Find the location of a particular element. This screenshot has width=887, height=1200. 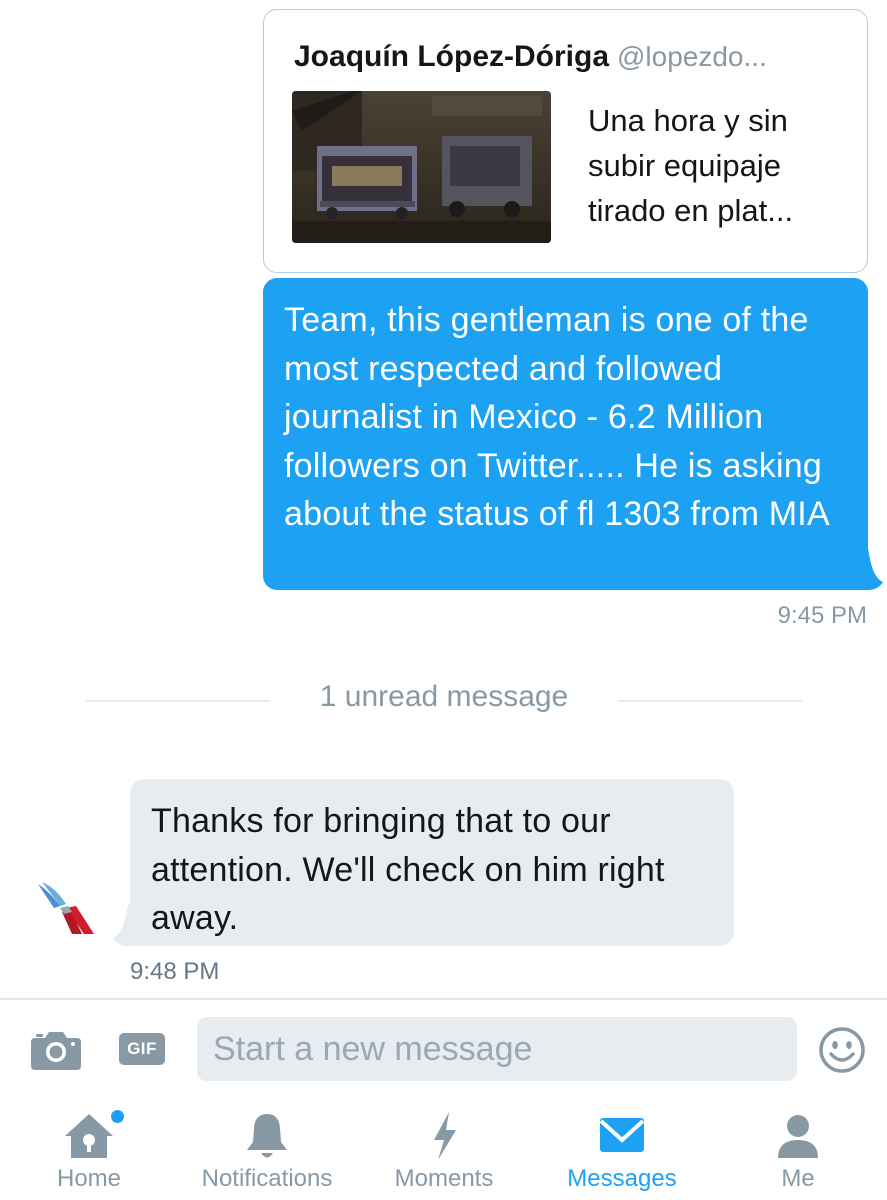

gif-button: GIF is located at coordinates (142, 1049).